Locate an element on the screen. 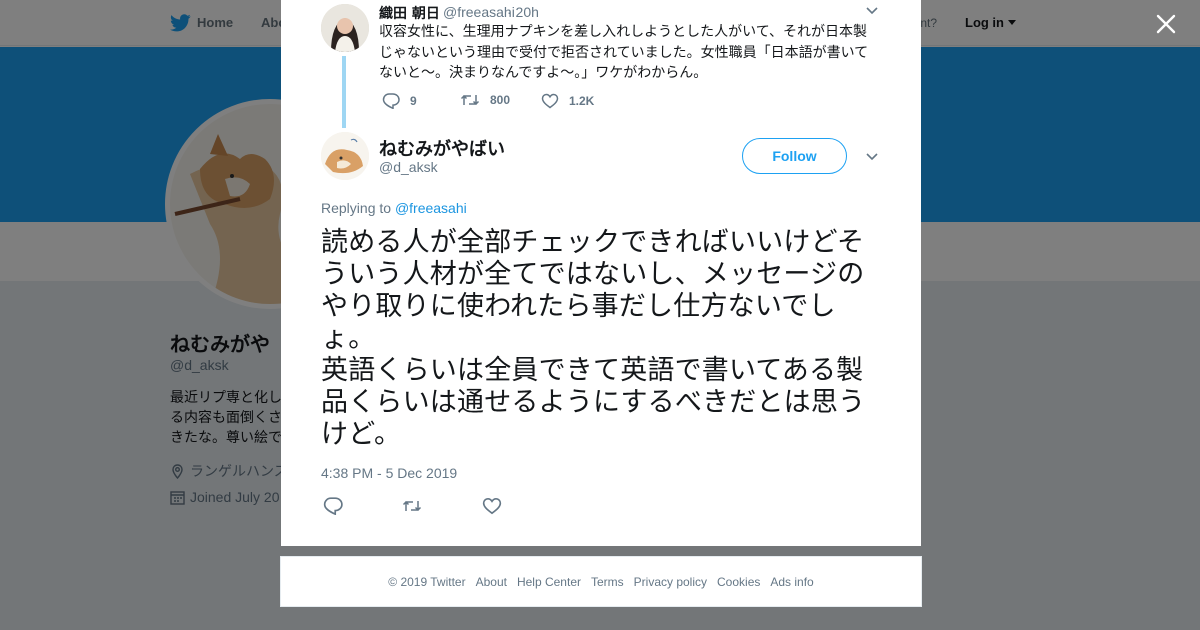 The width and height of the screenshot is (1200, 630). replying-to-context: Replying to @freeasahi is located at coordinates (394, 208).